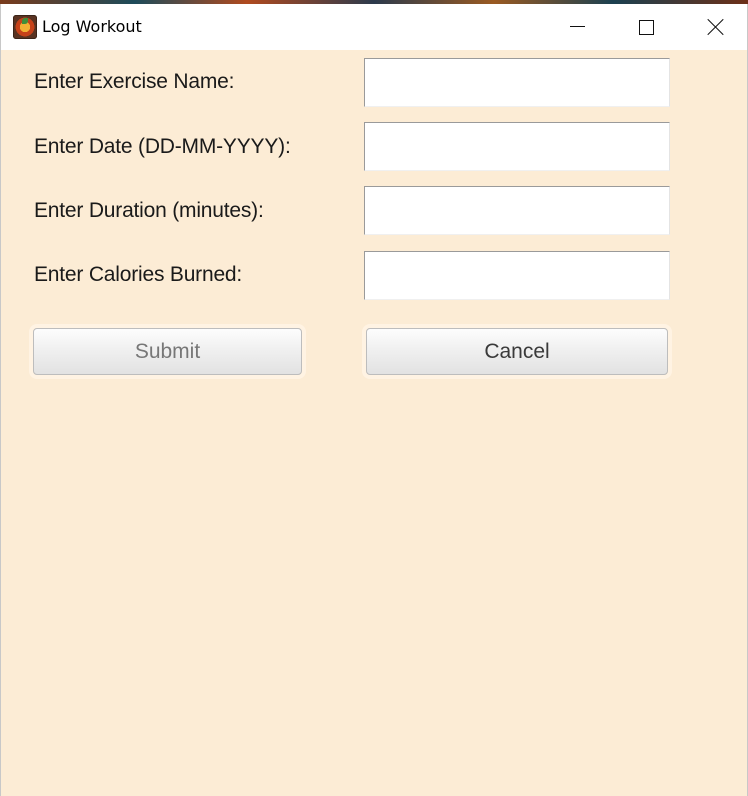 This screenshot has width=748, height=796. What do you see at coordinates (149, 210) in the screenshot?
I see `duration-label: Enter Duration (minutes):` at bounding box center [149, 210].